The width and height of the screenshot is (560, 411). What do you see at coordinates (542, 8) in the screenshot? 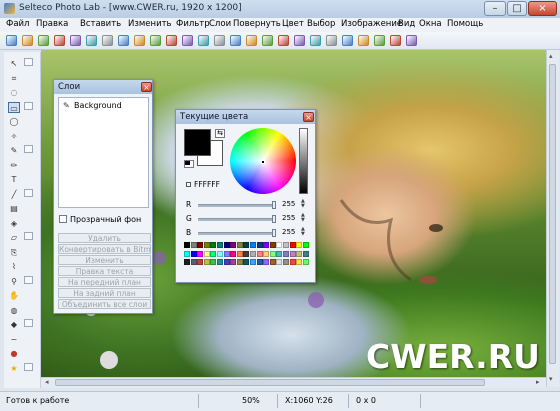
I see `close-button: ×` at bounding box center [542, 8].